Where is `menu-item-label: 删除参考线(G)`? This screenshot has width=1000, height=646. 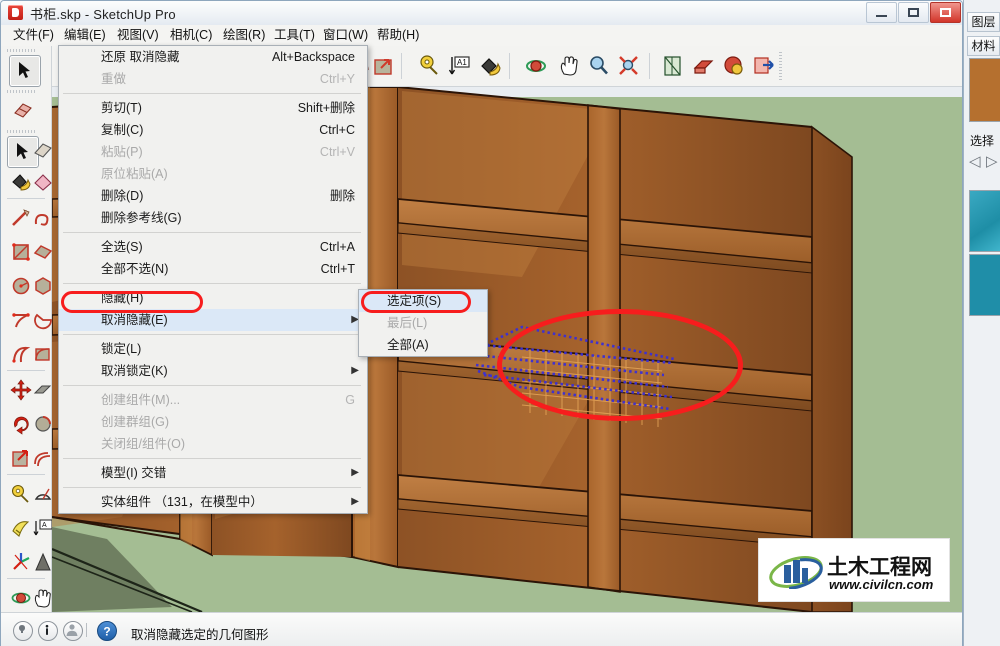
menu-item-label: 删除参考线(G) is located at coordinates (141, 218).